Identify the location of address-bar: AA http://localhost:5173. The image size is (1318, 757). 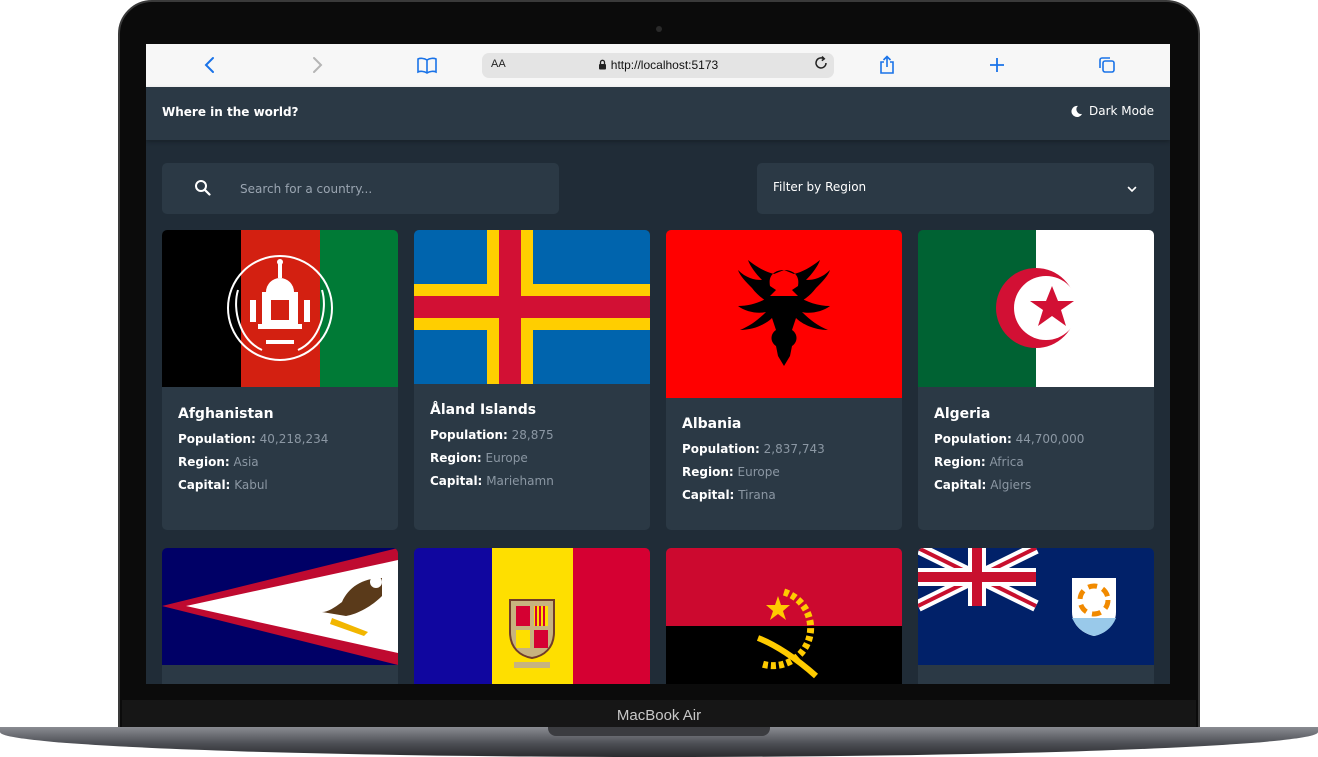
(658, 65).